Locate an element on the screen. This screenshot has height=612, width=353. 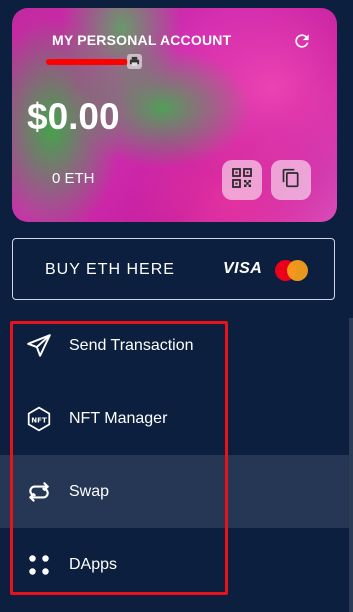
qr-code-icon is located at coordinates (242, 180).